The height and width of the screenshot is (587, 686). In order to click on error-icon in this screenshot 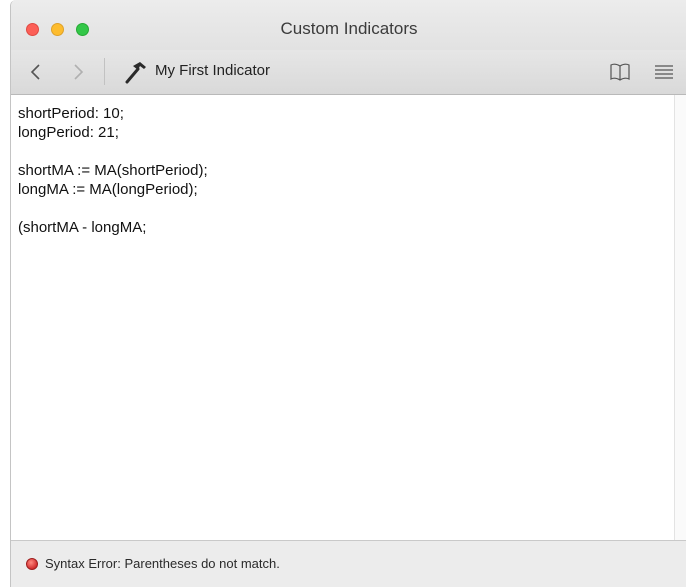, I will do `click(32, 564)`.